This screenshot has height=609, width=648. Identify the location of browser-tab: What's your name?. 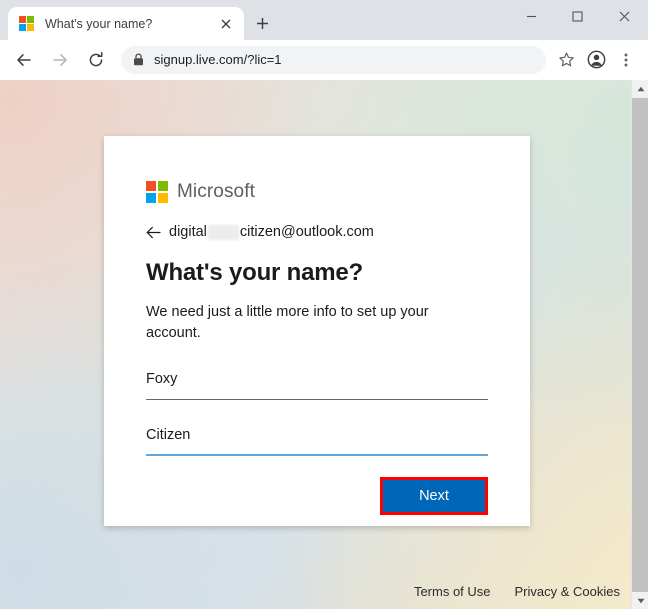
(126, 23).